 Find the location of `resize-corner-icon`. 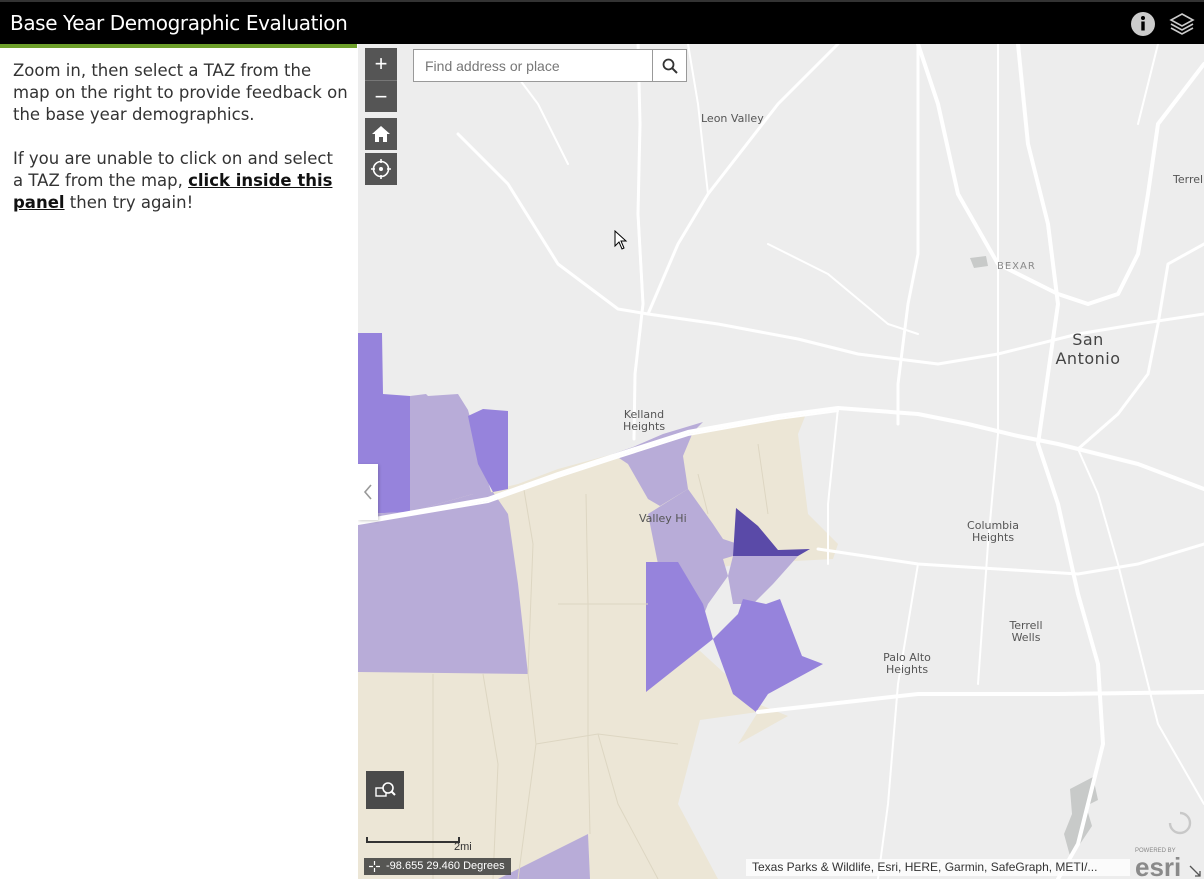

resize-corner-icon is located at coordinates (1195, 871).